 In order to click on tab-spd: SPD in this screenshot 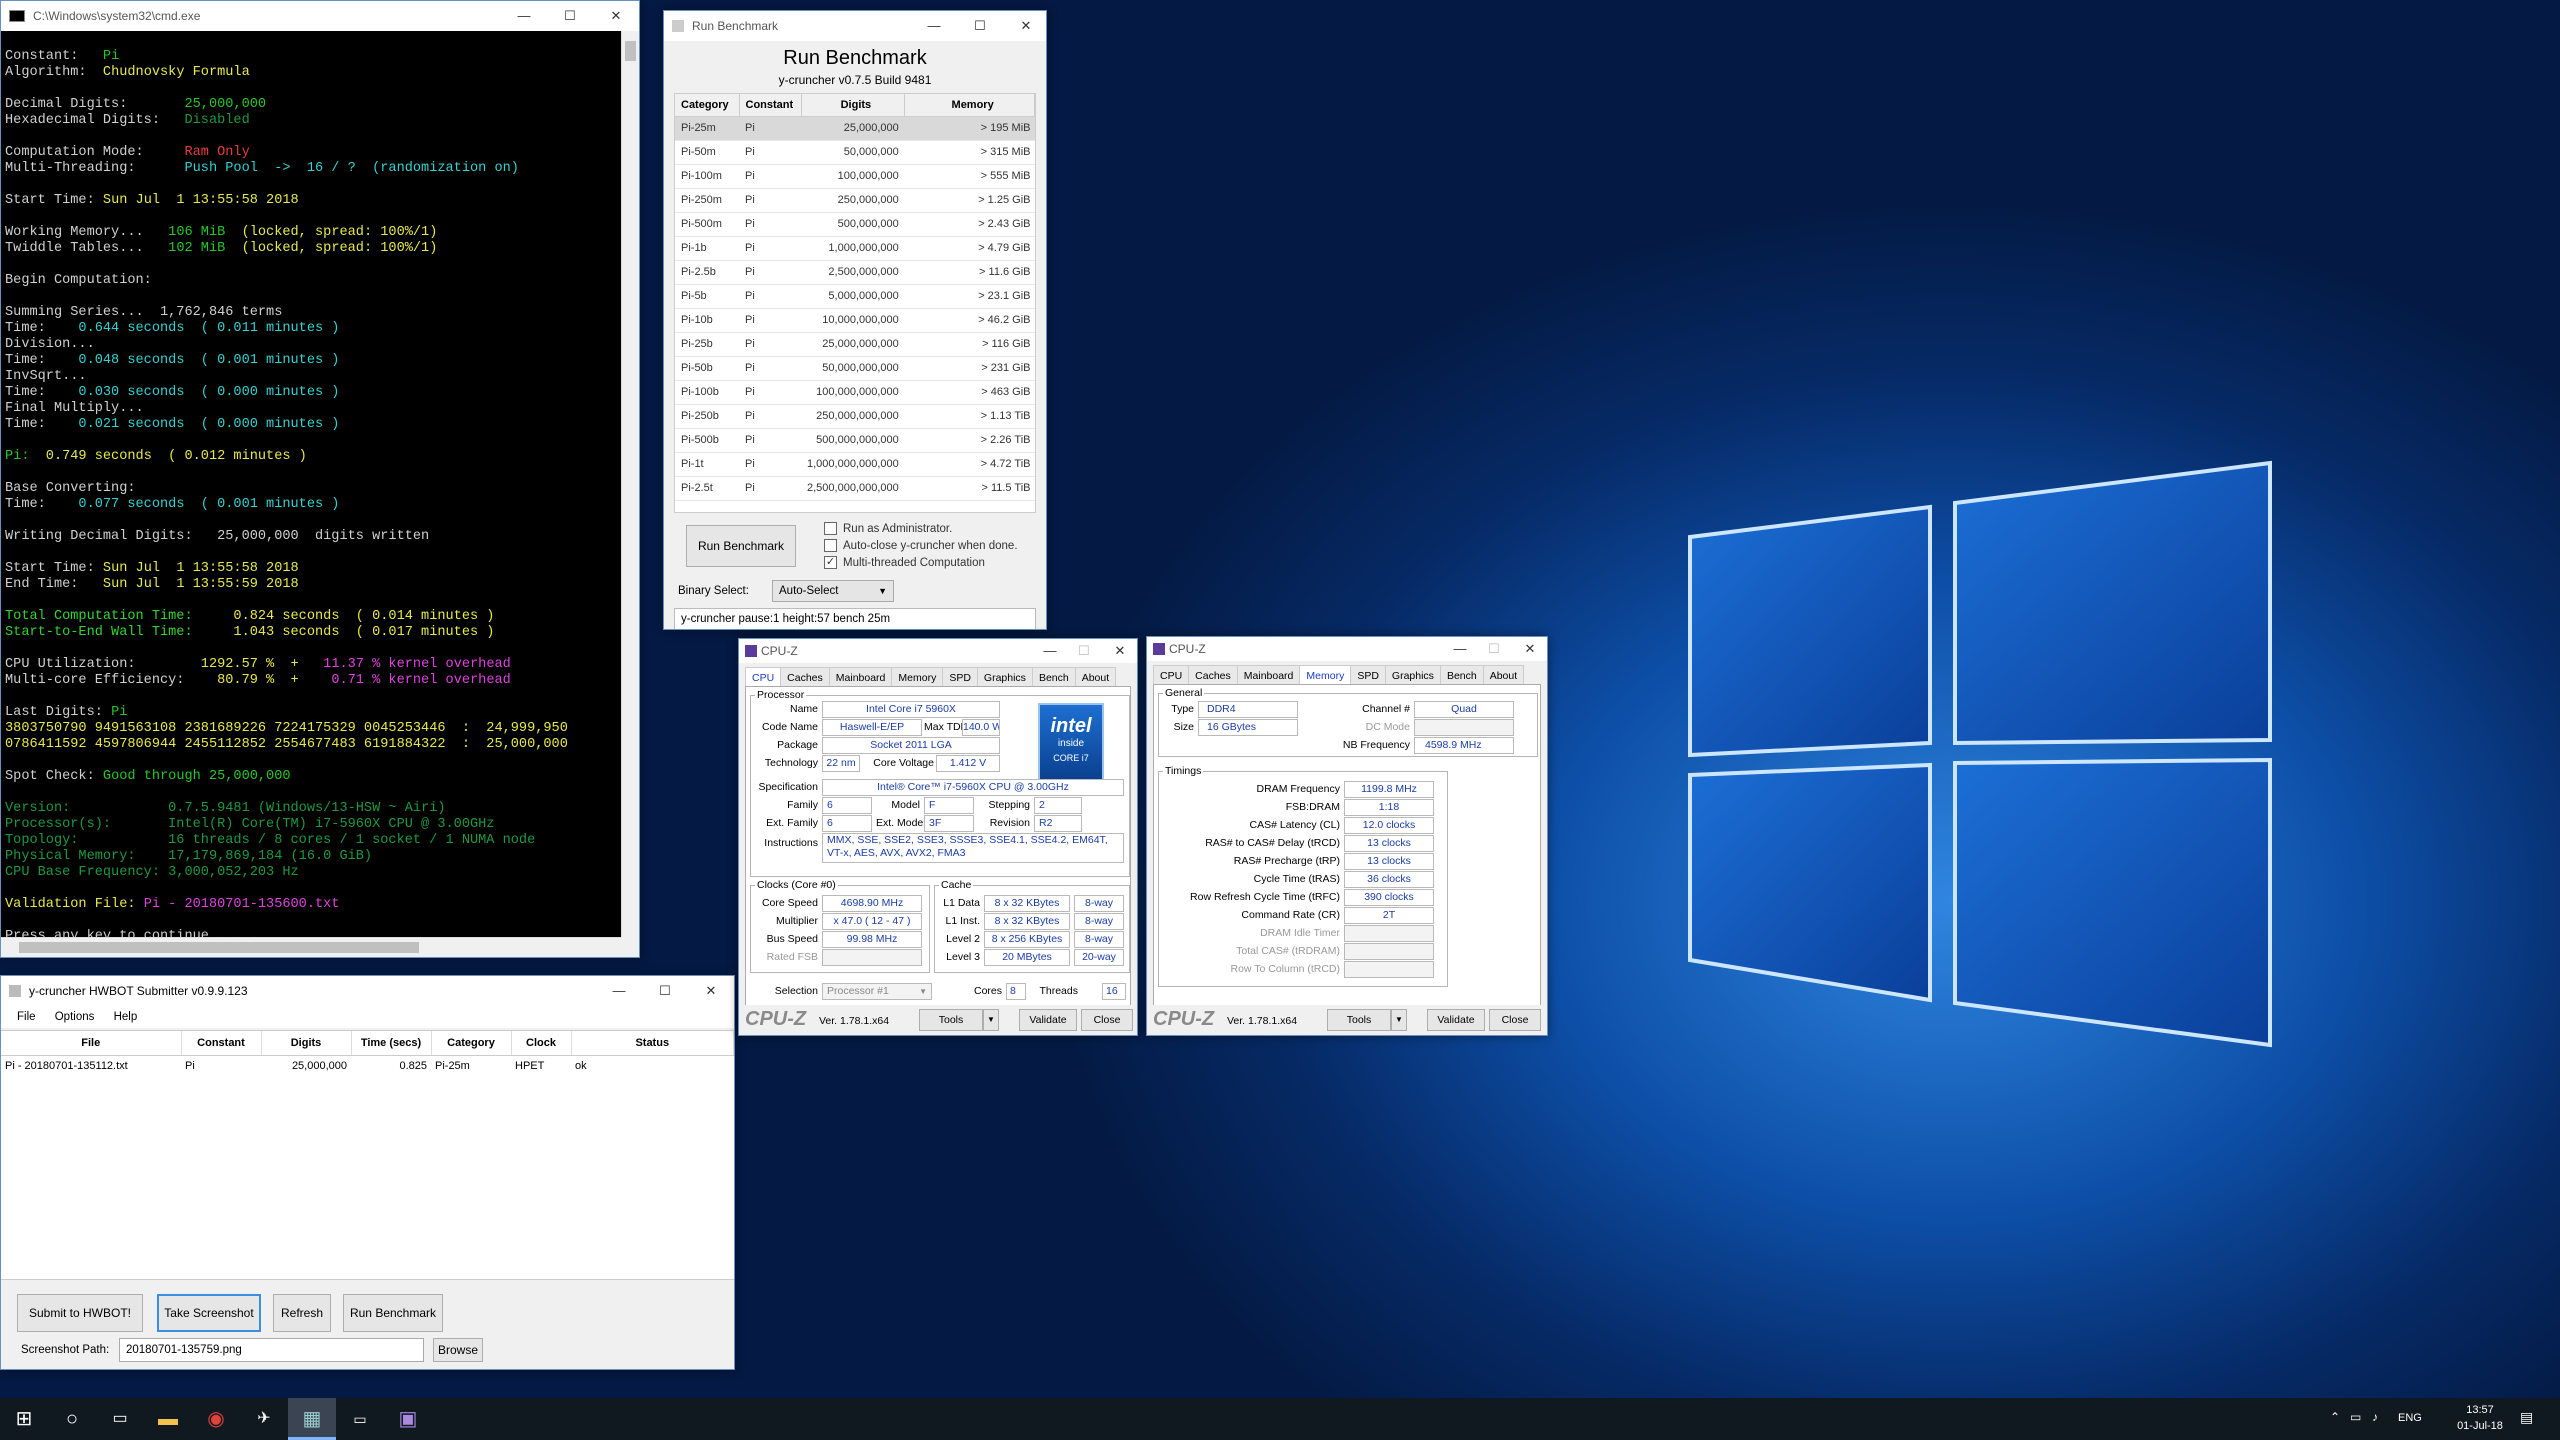, I will do `click(960, 676)`.